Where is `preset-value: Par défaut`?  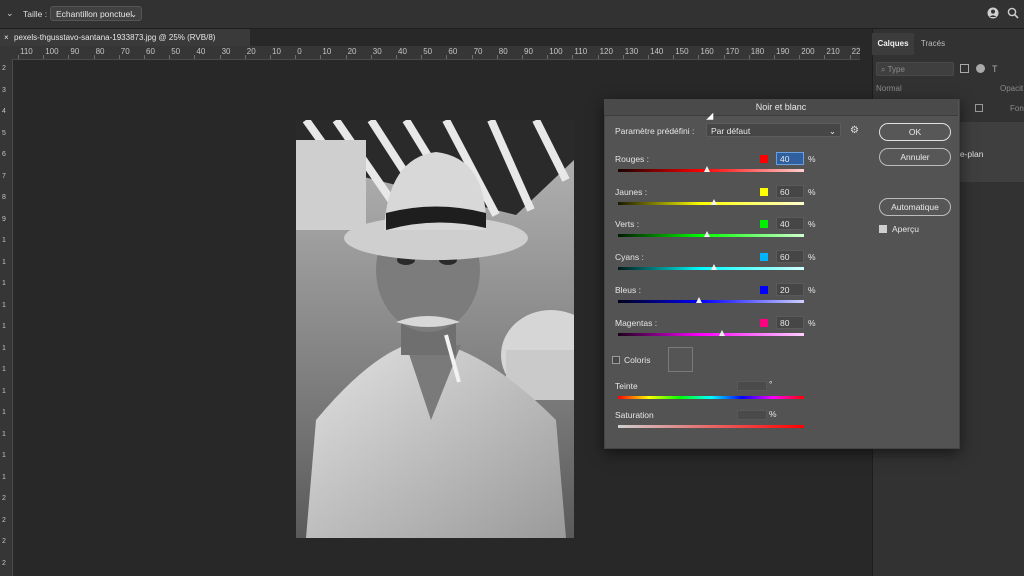 preset-value: Par défaut is located at coordinates (731, 131).